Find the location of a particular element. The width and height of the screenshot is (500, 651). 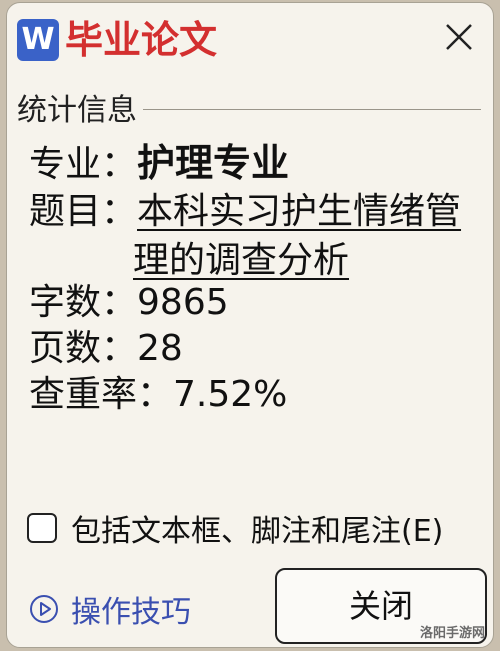

topic-value-line1: 本科实习护生情绪管 is located at coordinates (299, 211).